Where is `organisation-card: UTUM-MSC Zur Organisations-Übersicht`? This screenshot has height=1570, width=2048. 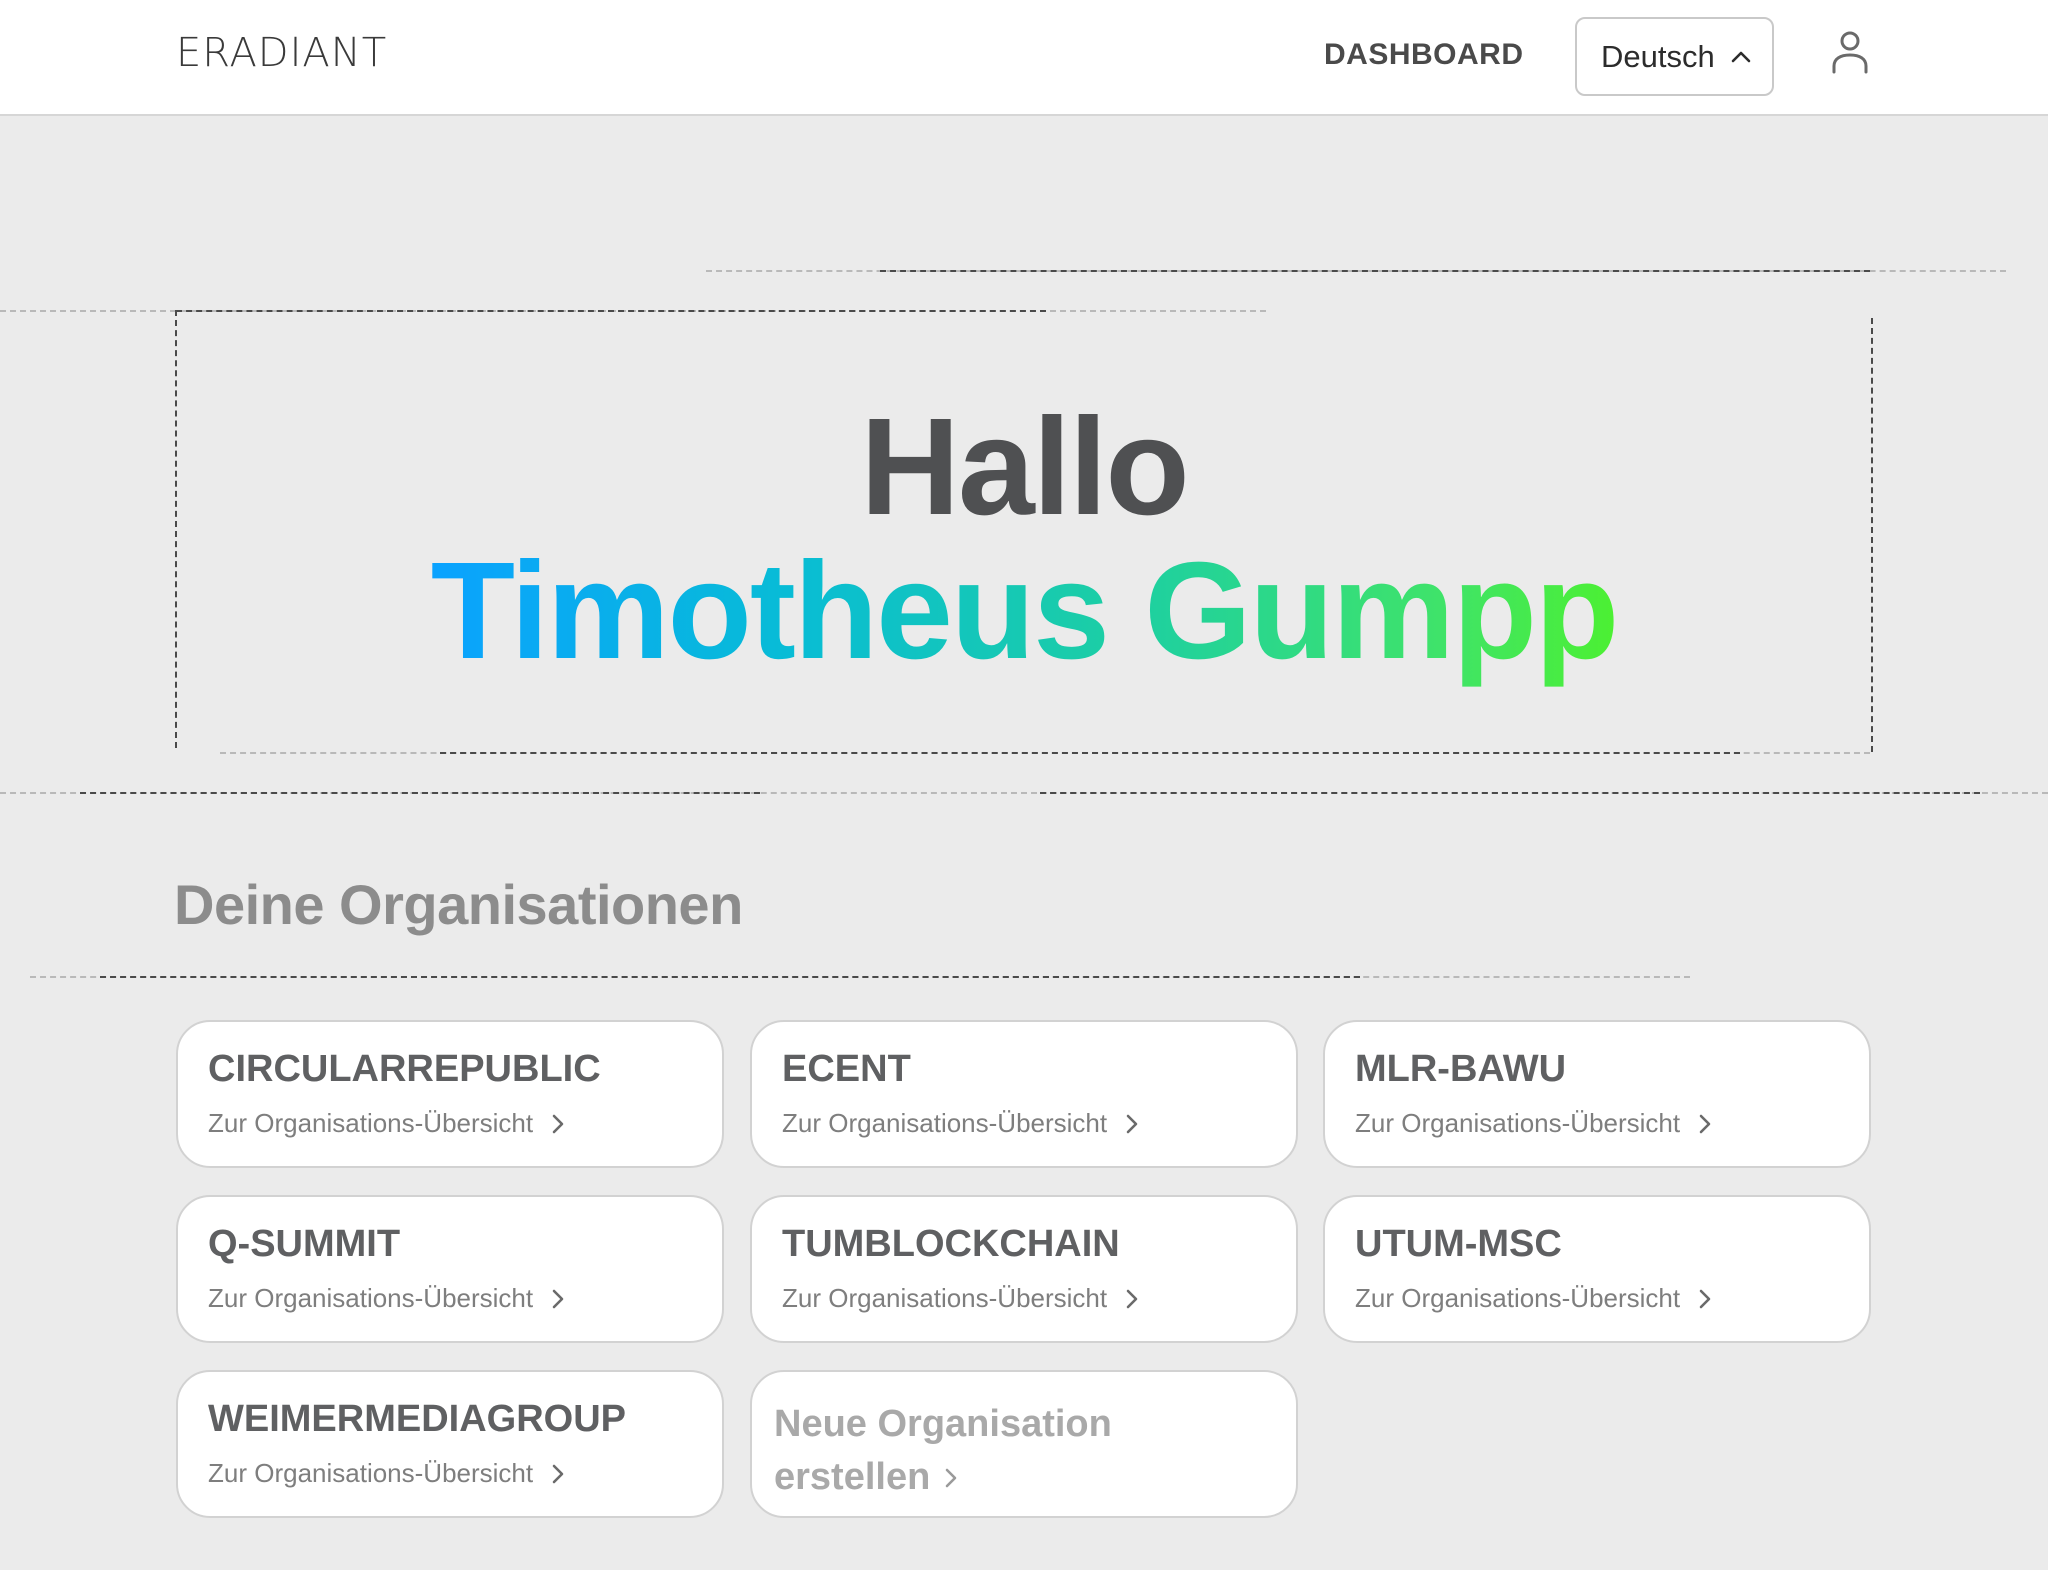
organisation-card: UTUM-MSC Zur Organisations-Übersicht is located at coordinates (1597, 1269).